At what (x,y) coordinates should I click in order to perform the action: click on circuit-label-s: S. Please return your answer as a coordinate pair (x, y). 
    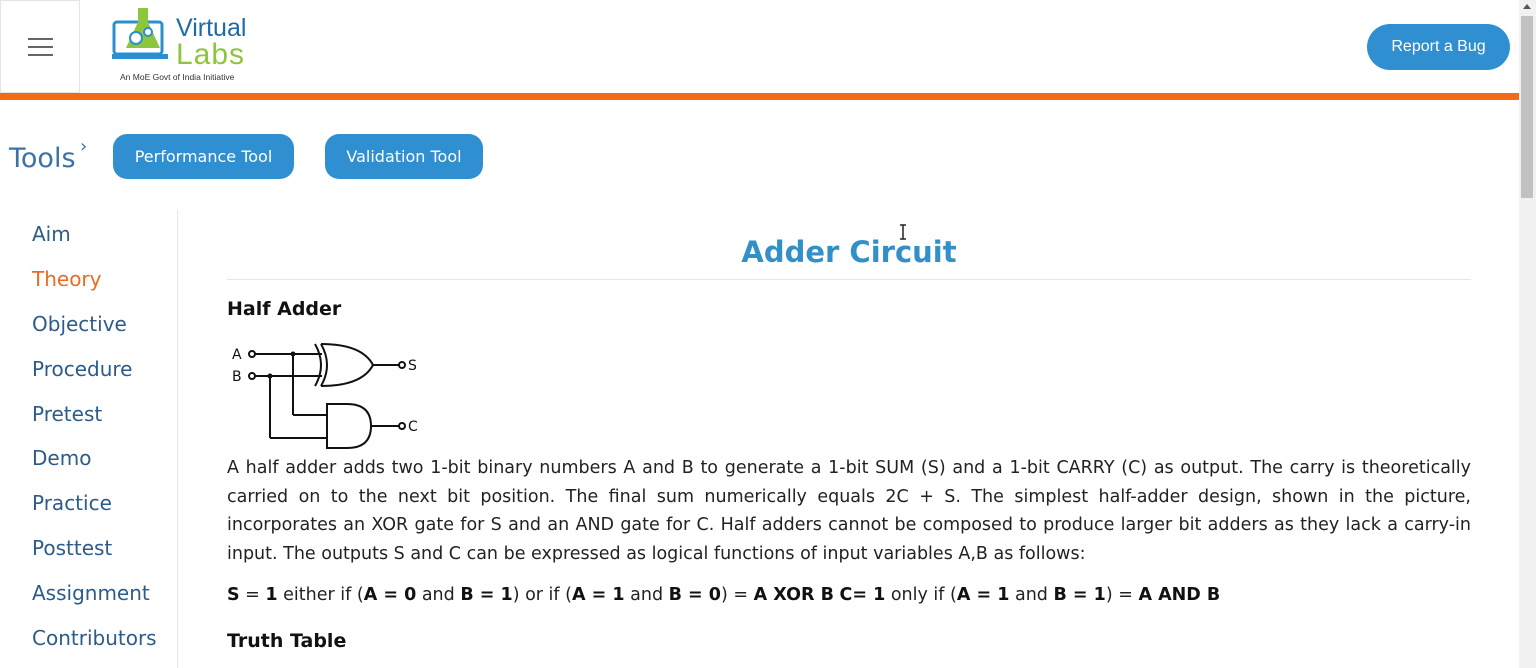
    Looking at the image, I should click on (412, 366).